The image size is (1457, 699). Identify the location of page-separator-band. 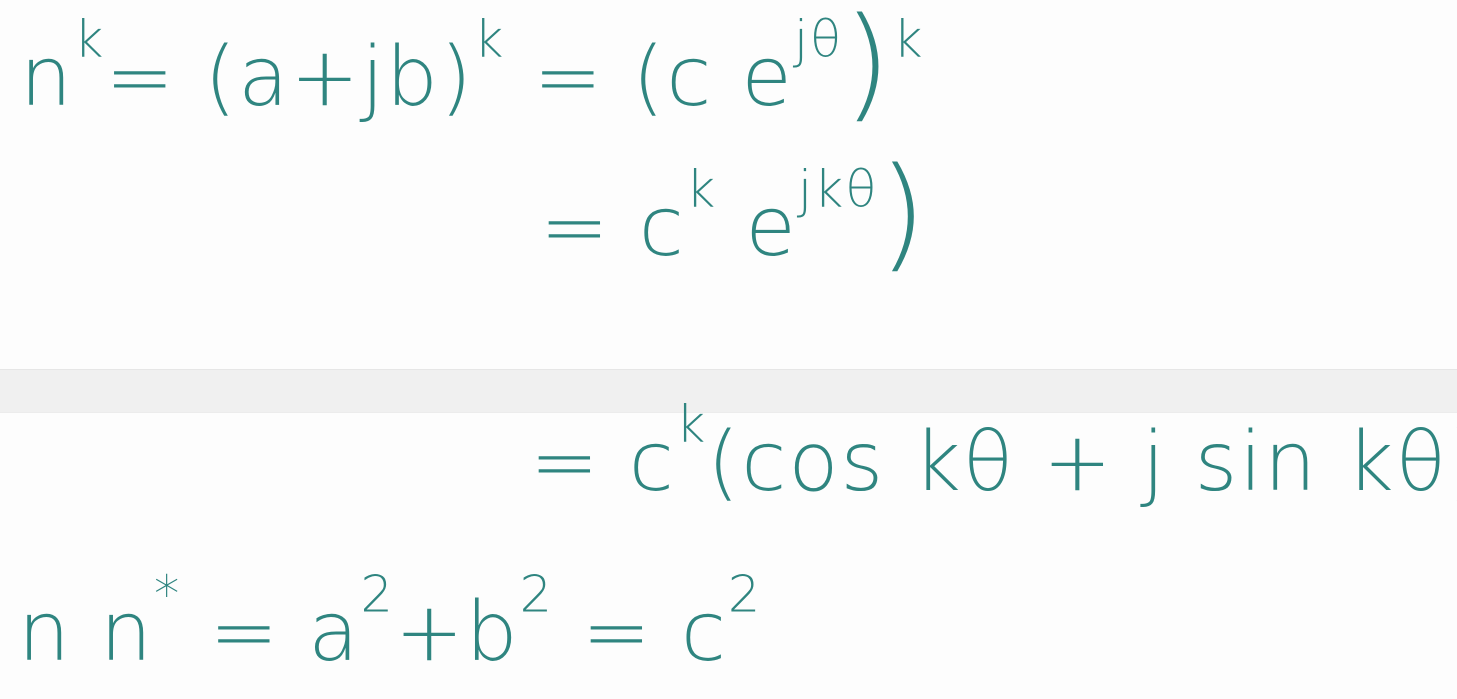
(728, 391).